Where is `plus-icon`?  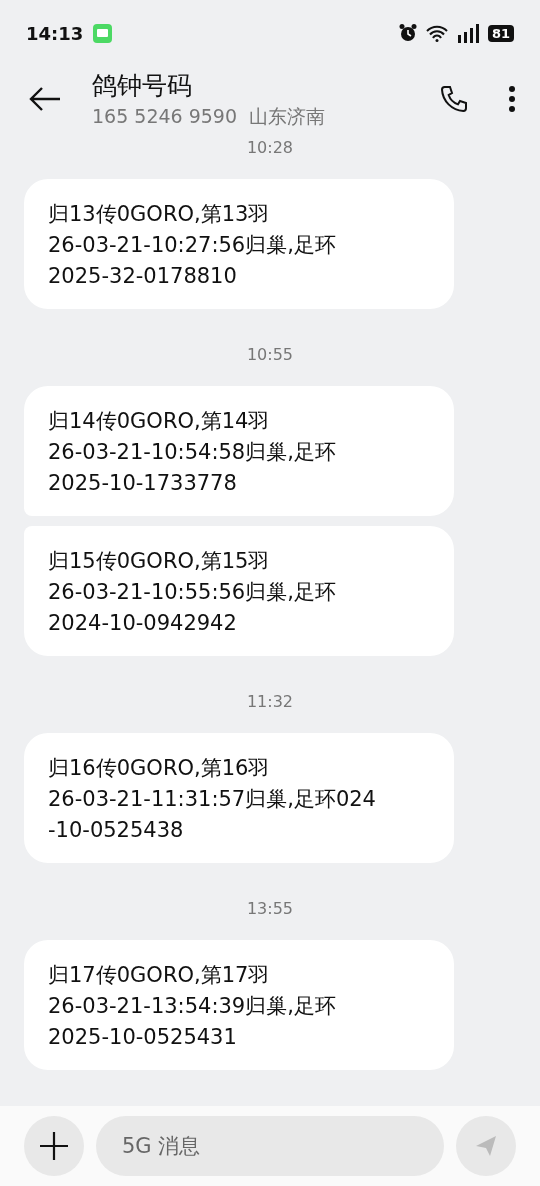
plus-icon is located at coordinates (54, 1145).